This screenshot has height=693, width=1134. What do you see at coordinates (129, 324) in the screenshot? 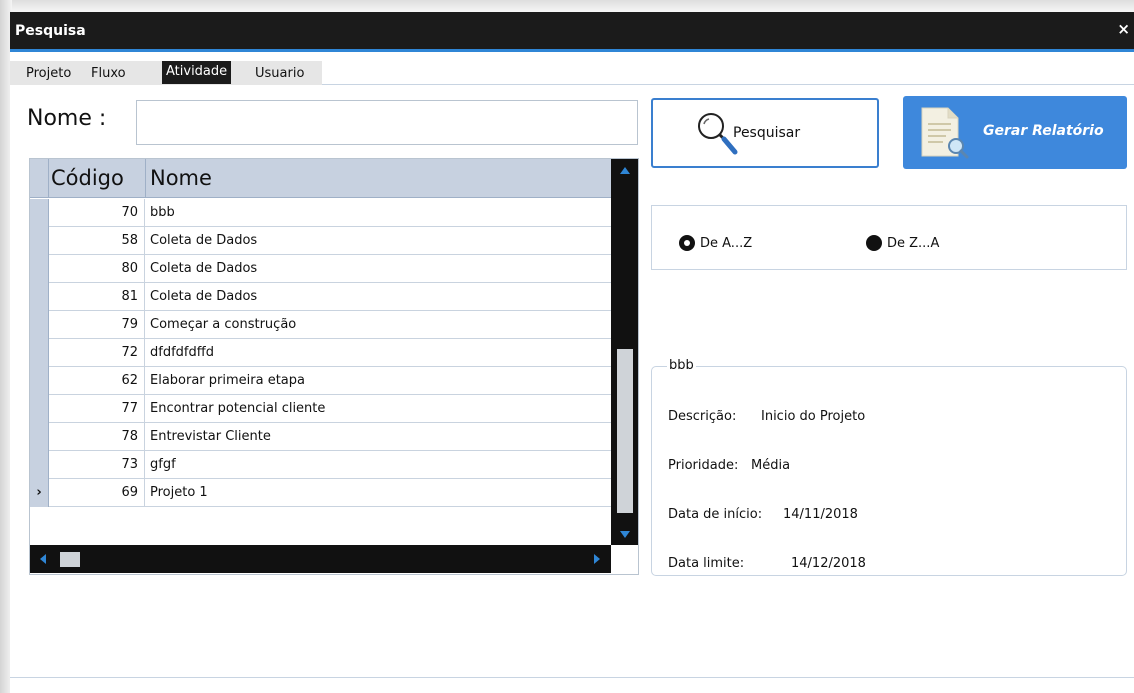
I see `cell-codigo: 79` at bounding box center [129, 324].